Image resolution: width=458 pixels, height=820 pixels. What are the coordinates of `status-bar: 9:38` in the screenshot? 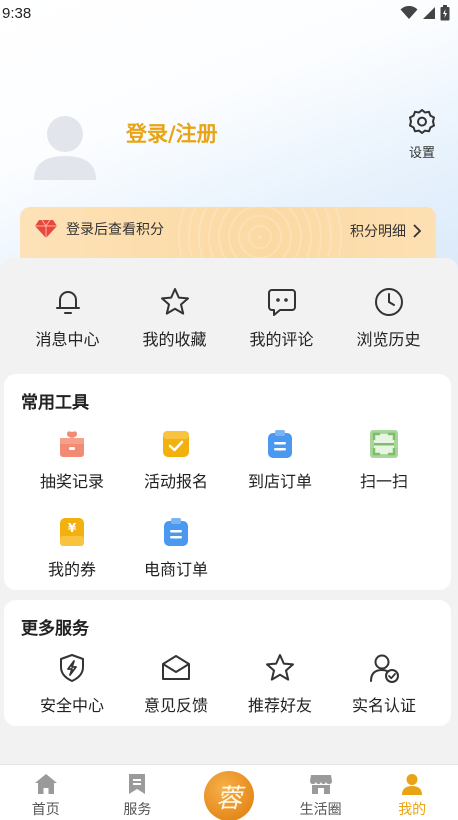 It's located at (229, 13).